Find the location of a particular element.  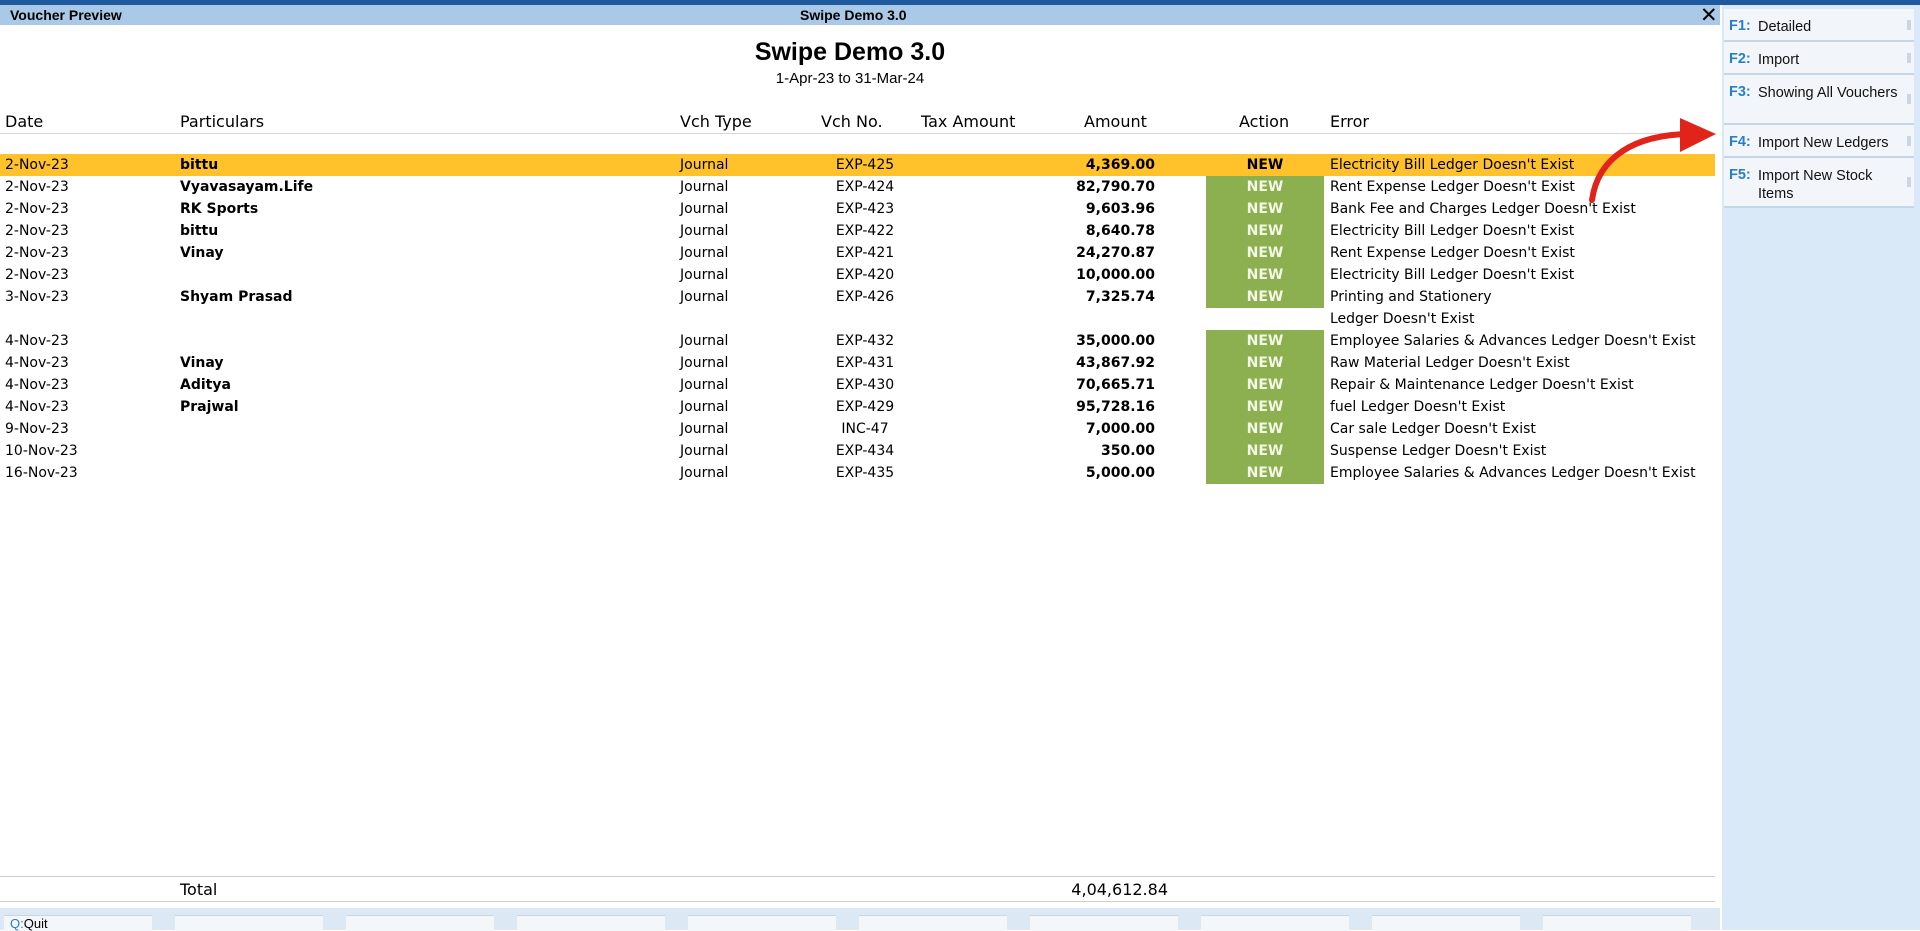

col-vch-no: Vch No. is located at coordinates (852, 121).